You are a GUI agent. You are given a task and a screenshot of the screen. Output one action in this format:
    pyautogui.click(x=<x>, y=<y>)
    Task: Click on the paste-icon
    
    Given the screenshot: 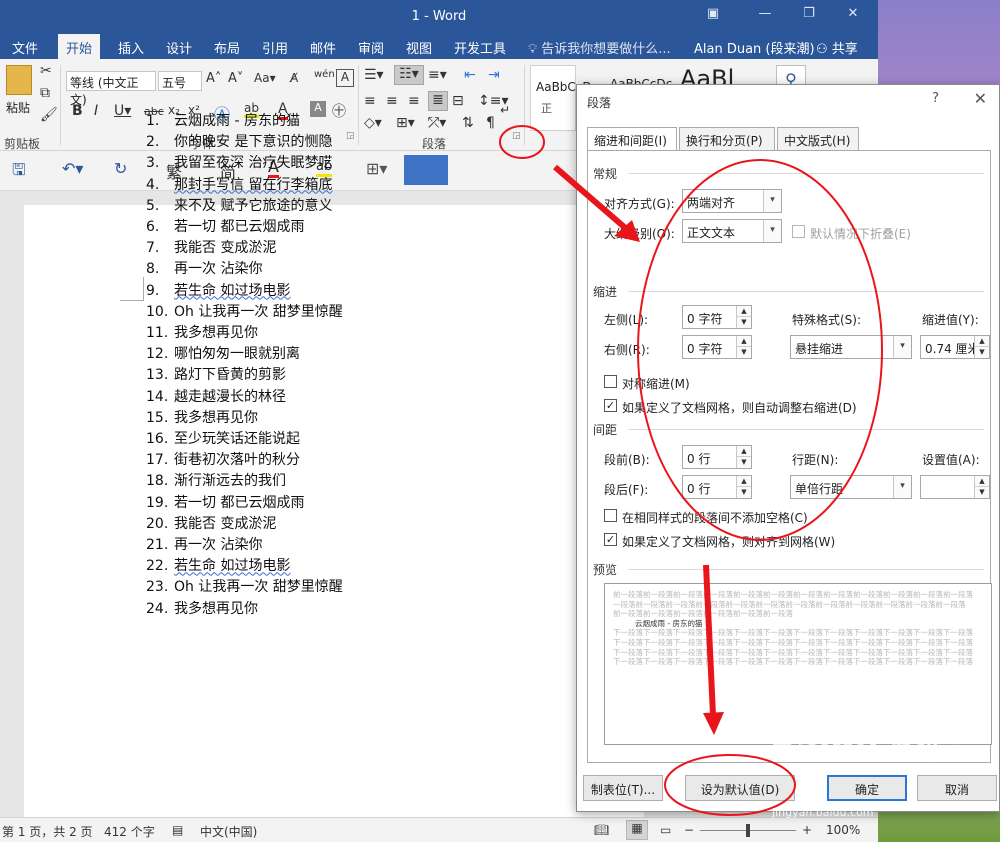 What is the action you would take?
    pyautogui.click(x=19, y=80)
    